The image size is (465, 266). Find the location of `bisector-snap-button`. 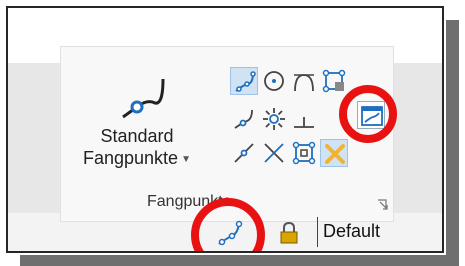

bisector-snap-button is located at coordinates (274, 153).